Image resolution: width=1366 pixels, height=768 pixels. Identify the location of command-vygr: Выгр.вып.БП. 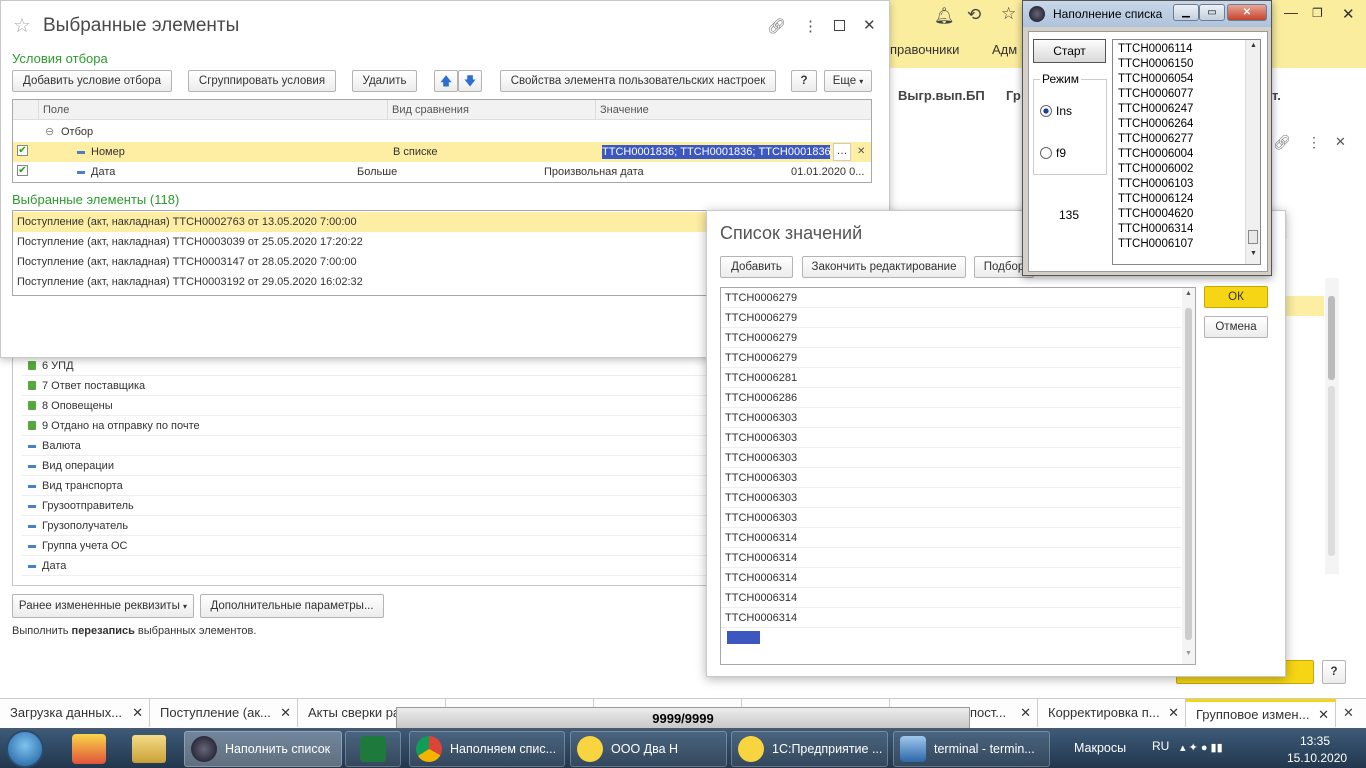
(941, 95).